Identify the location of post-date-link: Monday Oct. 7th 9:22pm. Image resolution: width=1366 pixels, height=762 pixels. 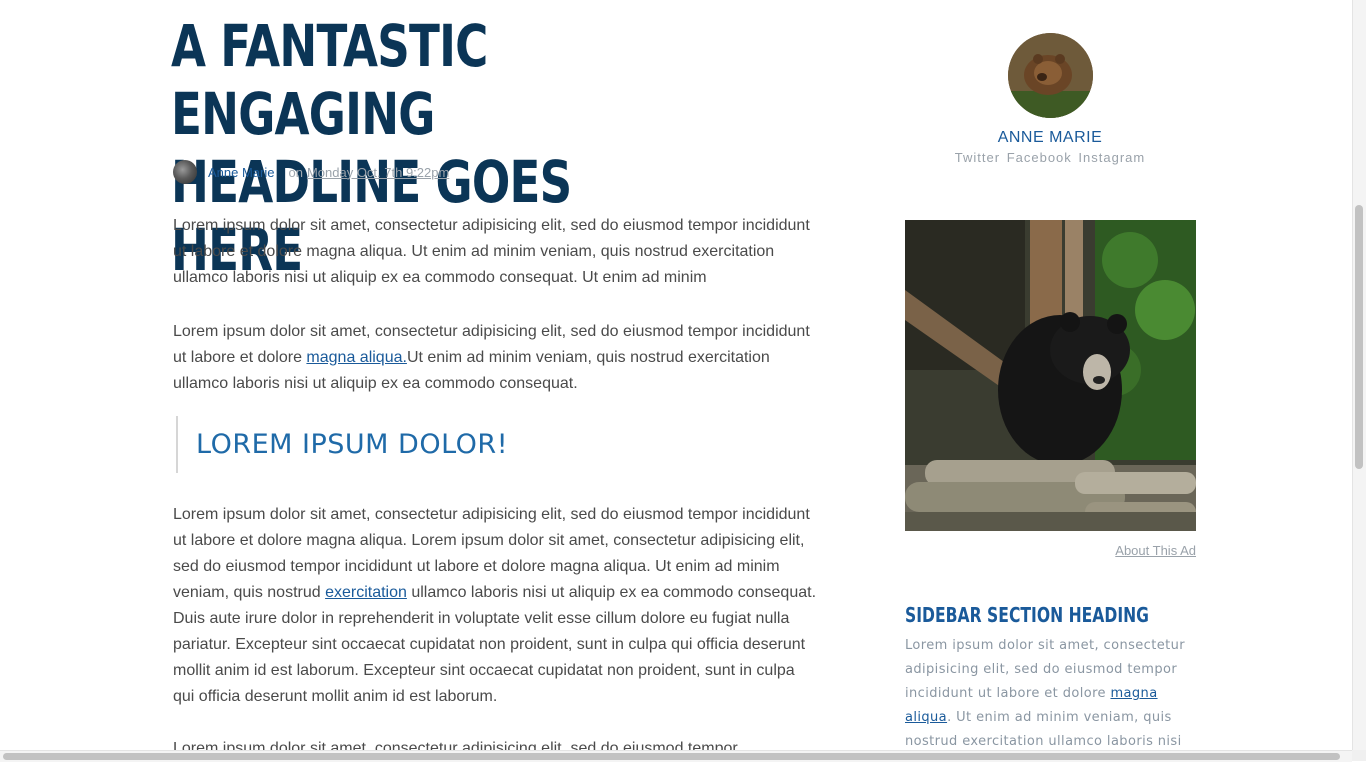
(378, 172).